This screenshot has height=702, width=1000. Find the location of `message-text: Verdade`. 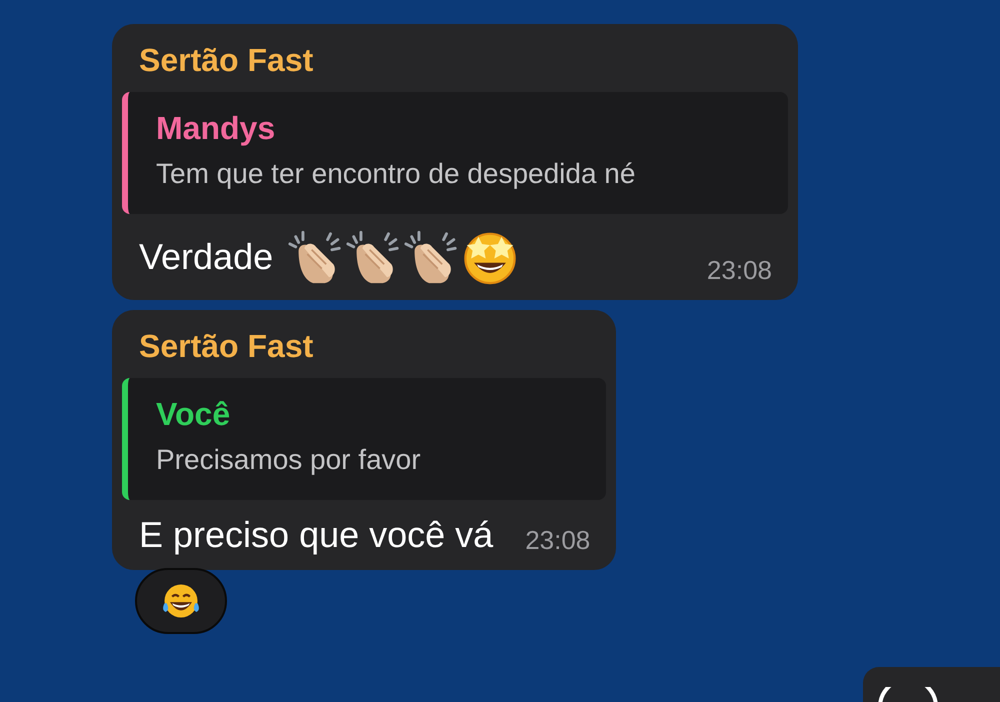

message-text: Verdade is located at coordinates (206, 257).